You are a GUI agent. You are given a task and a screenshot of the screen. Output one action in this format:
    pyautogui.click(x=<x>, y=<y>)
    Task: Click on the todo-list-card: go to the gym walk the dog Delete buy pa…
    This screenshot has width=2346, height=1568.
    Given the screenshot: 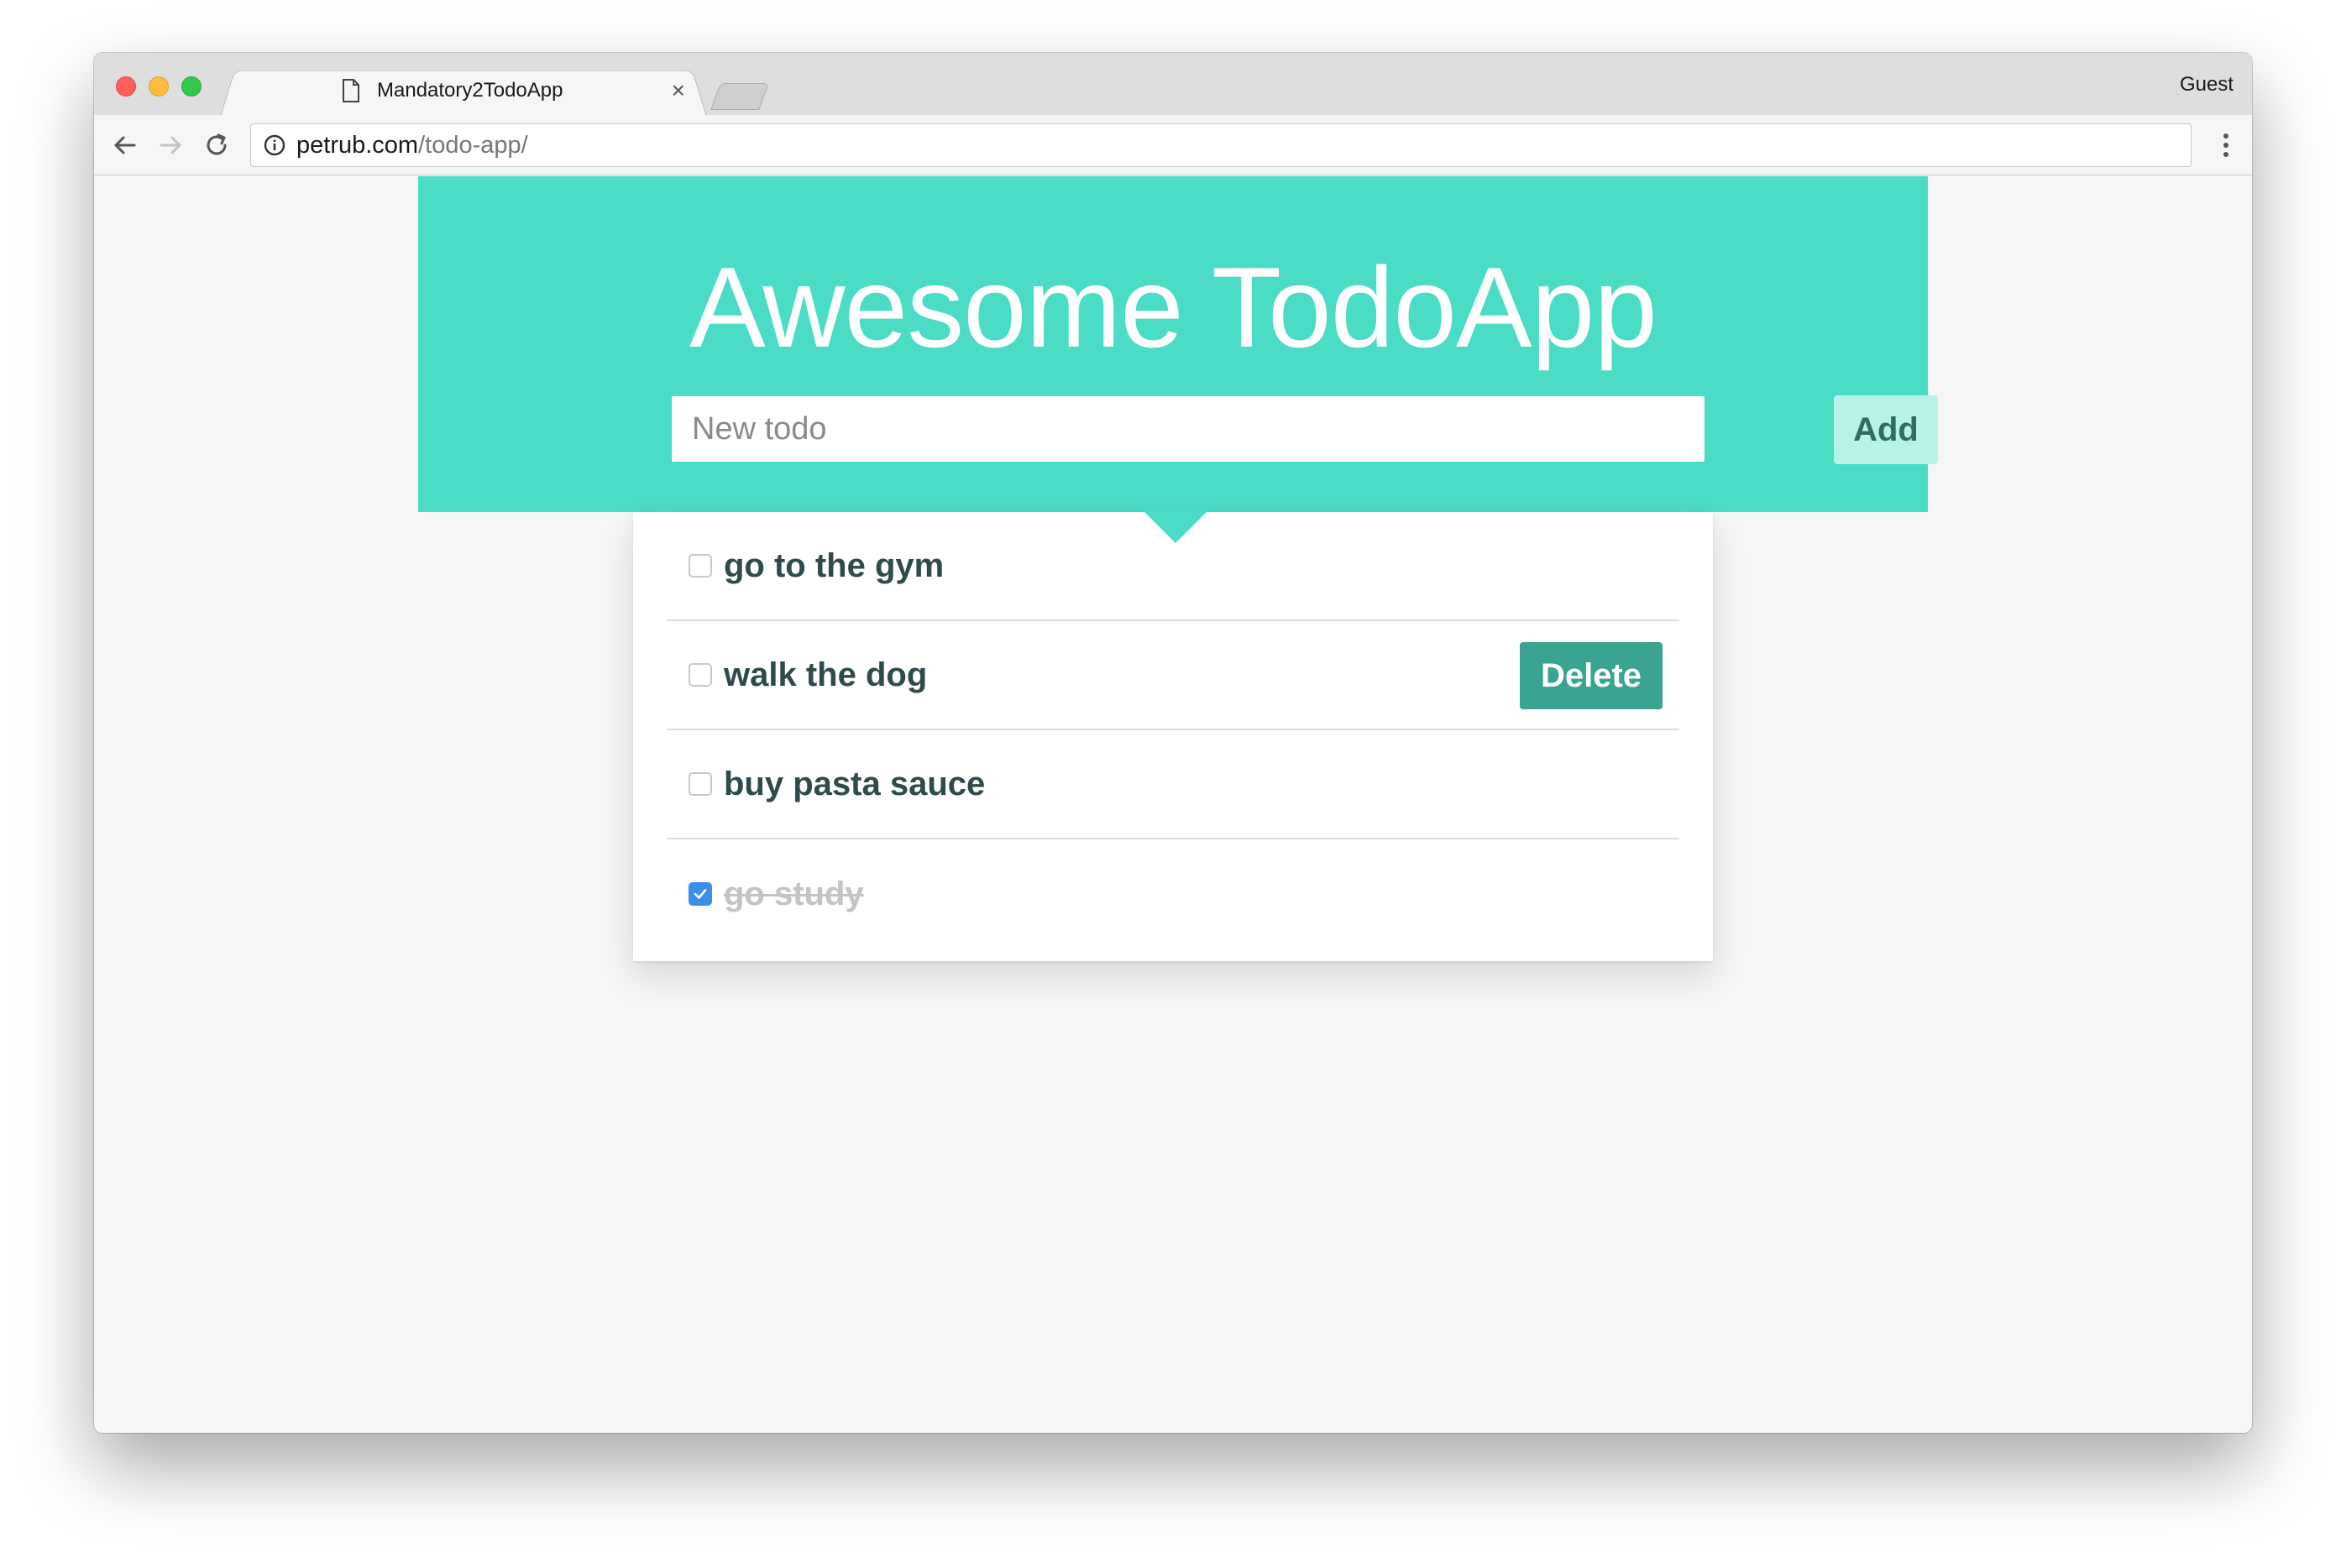 What is the action you would take?
    pyautogui.click(x=1173, y=737)
    